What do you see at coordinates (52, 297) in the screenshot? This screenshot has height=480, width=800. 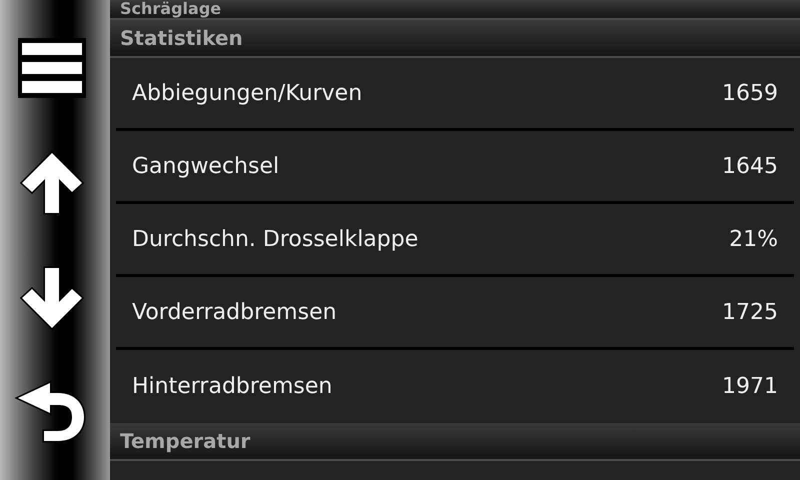 I see `down-arrow-icon` at bounding box center [52, 297].